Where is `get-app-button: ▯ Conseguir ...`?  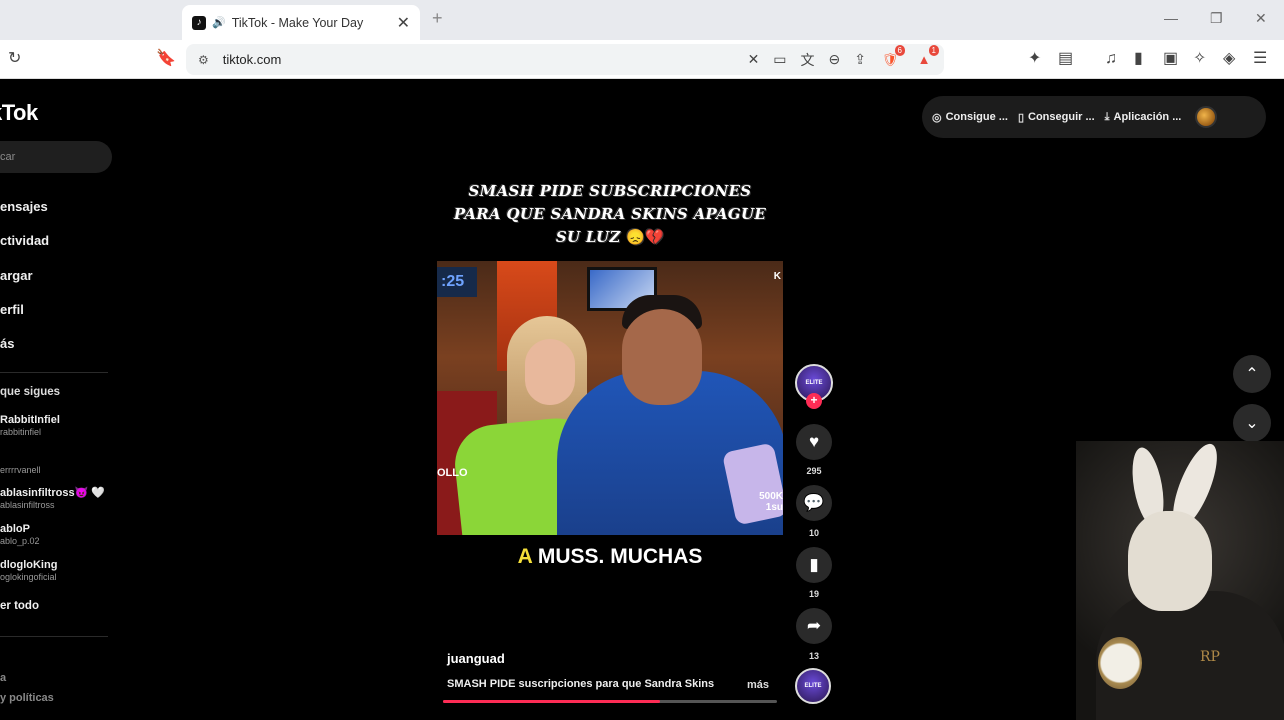 get-app-button: ▯ Conseguir ... is located at coordinates (1056, 117).